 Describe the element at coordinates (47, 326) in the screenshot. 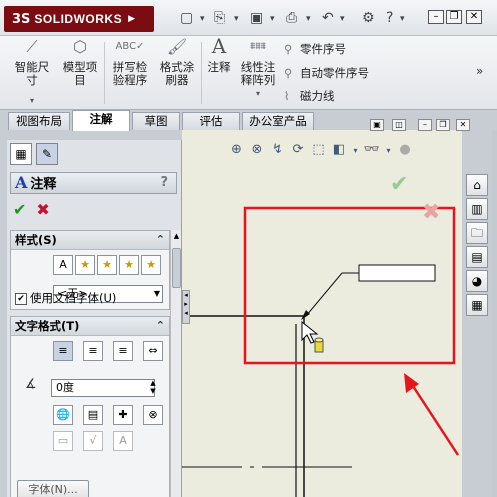

I see `text-format-section-label: 文字格式(T)` at that location.